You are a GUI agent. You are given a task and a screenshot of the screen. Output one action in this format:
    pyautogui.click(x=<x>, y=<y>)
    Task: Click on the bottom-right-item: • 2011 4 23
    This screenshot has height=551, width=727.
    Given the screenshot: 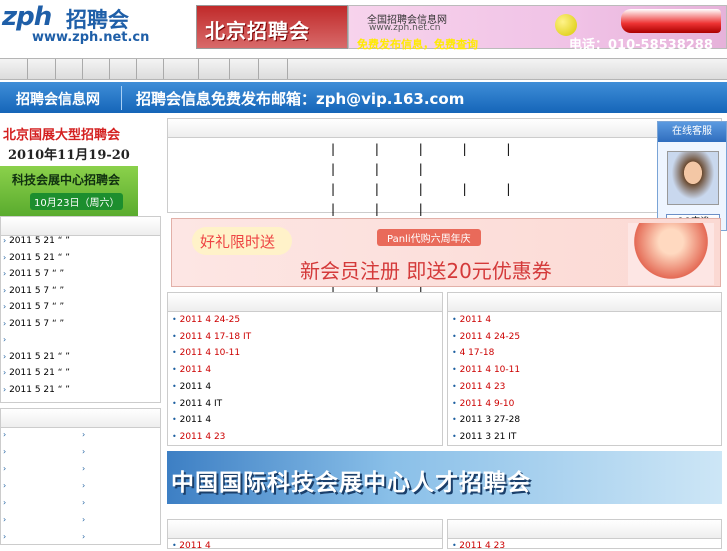 What is the action you would take?
    pyautogui.click(x=478, y=546)
    